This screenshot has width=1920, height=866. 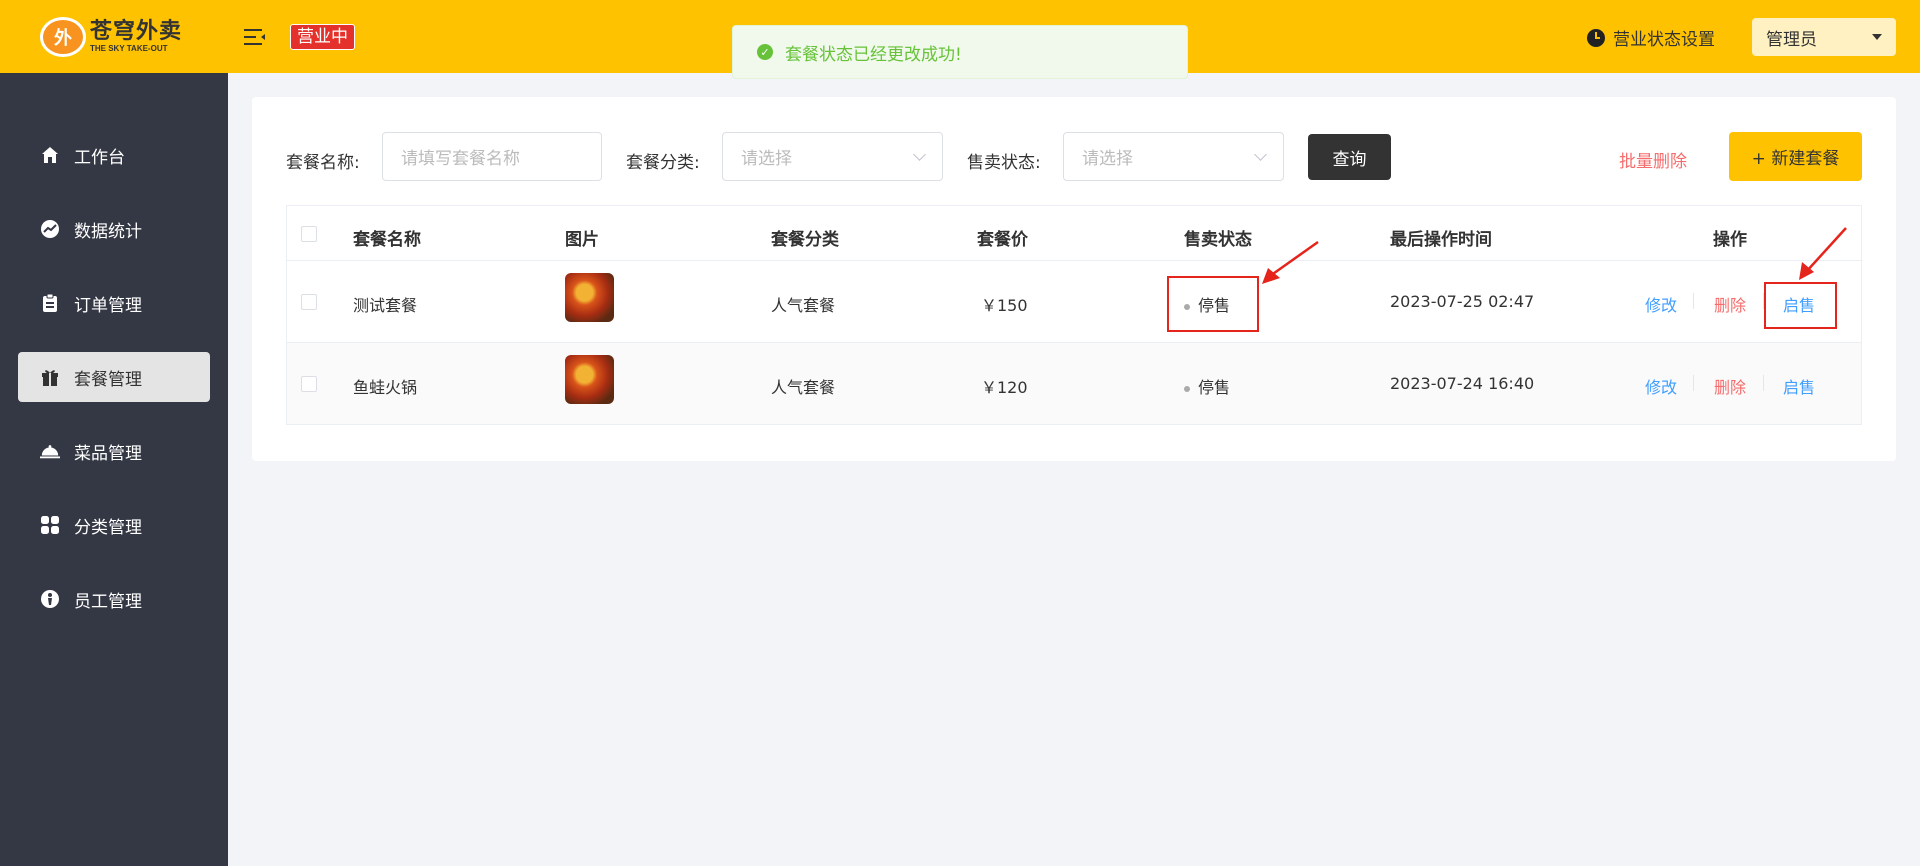 I want to click on business-status-badge: 营业中, so click(x=322, y=37).